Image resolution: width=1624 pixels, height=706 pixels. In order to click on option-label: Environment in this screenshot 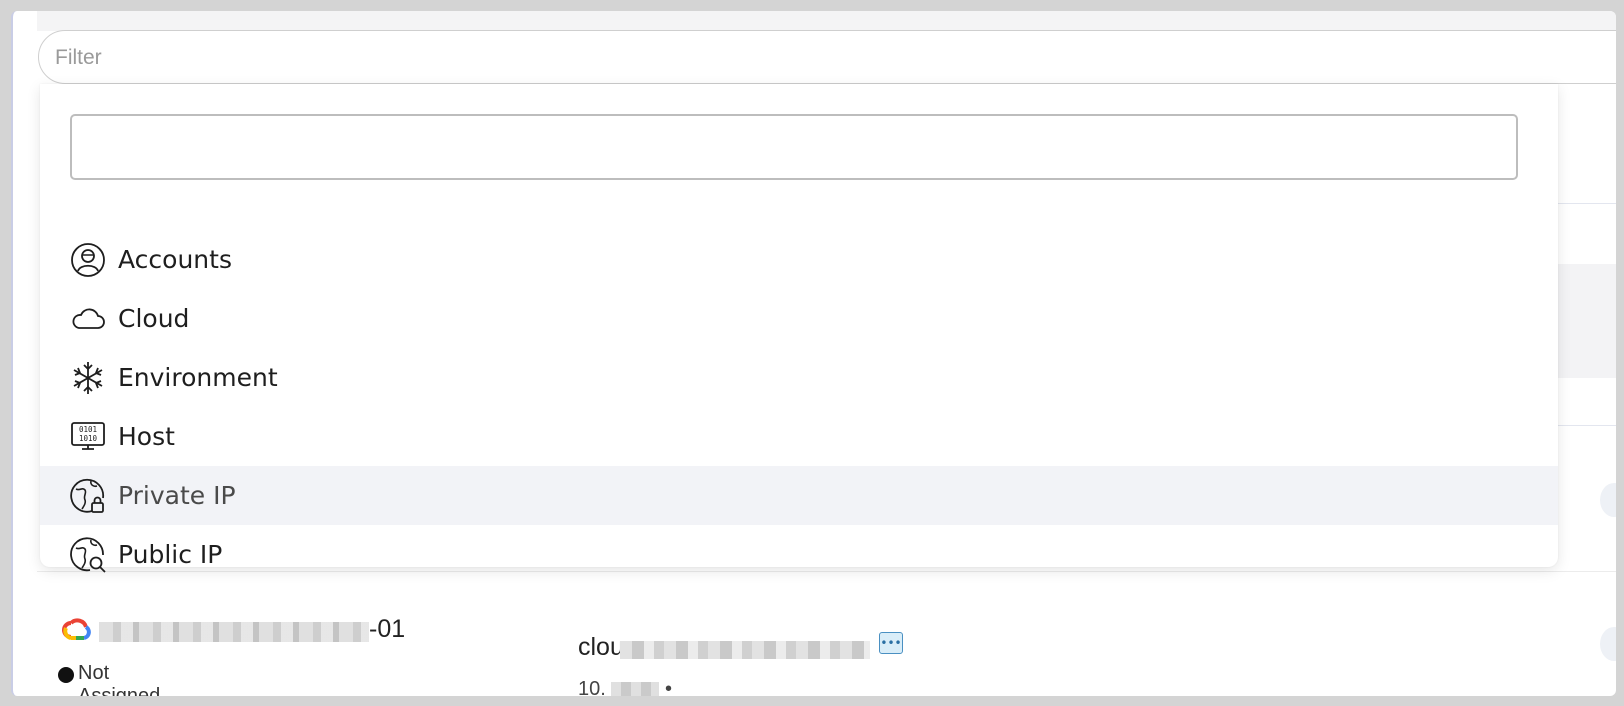, I will do `click(198, 377)`.